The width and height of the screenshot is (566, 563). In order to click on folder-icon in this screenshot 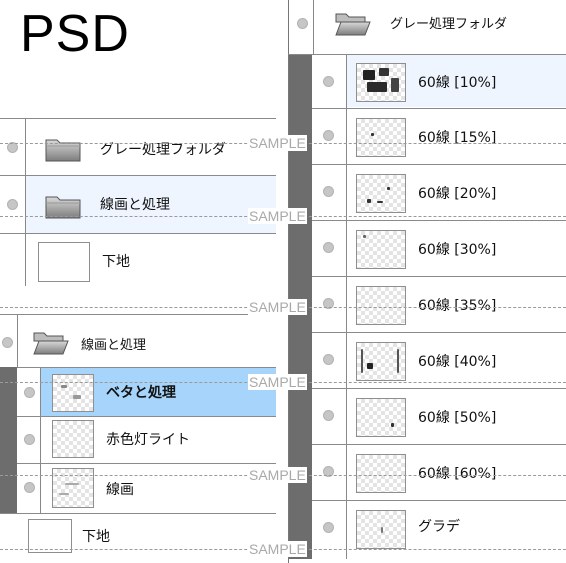, I will do `click(63, 150)`.